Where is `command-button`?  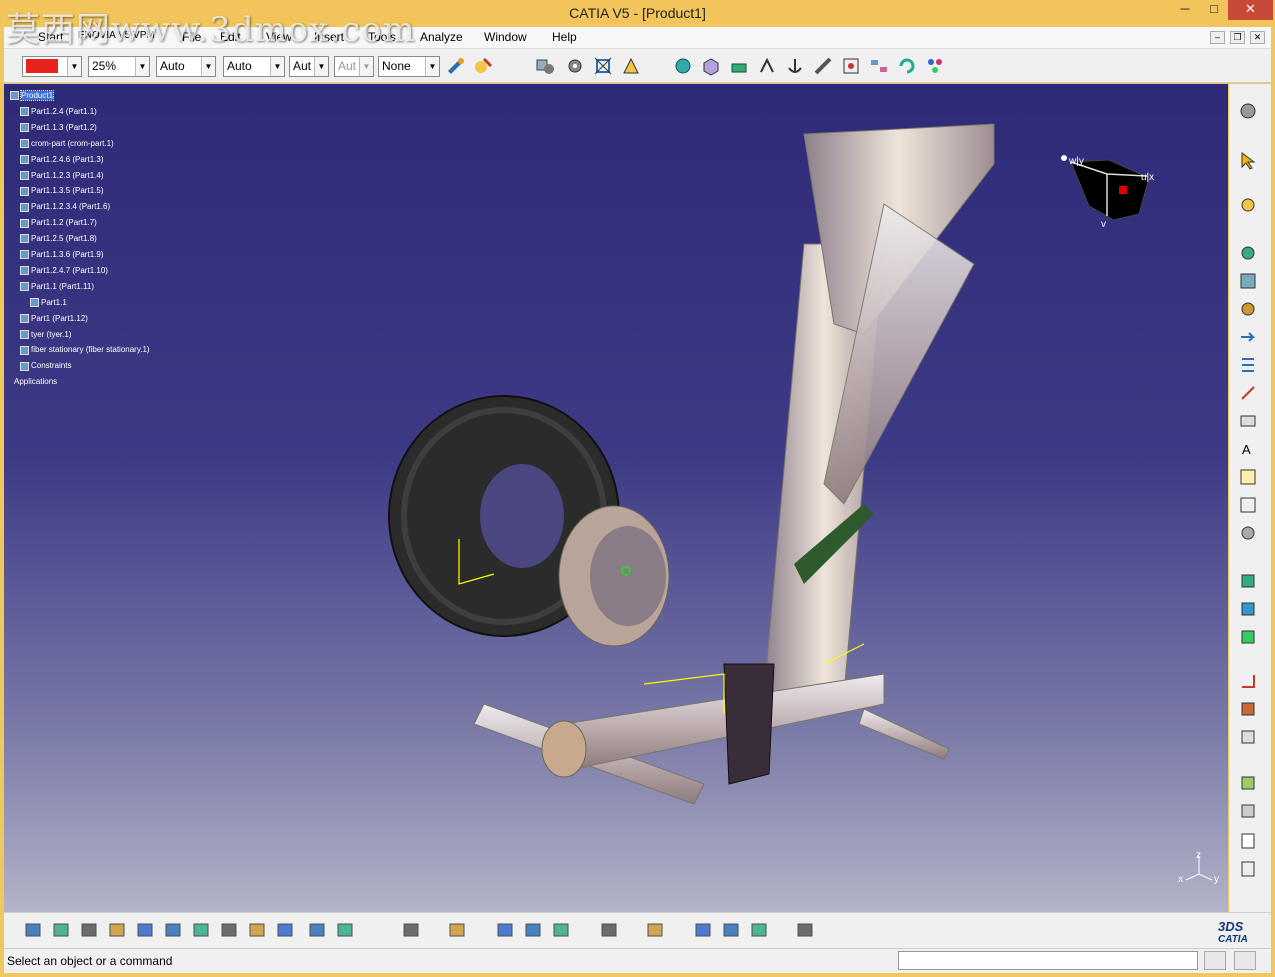
command-button is located at coordinates (1215, 960).